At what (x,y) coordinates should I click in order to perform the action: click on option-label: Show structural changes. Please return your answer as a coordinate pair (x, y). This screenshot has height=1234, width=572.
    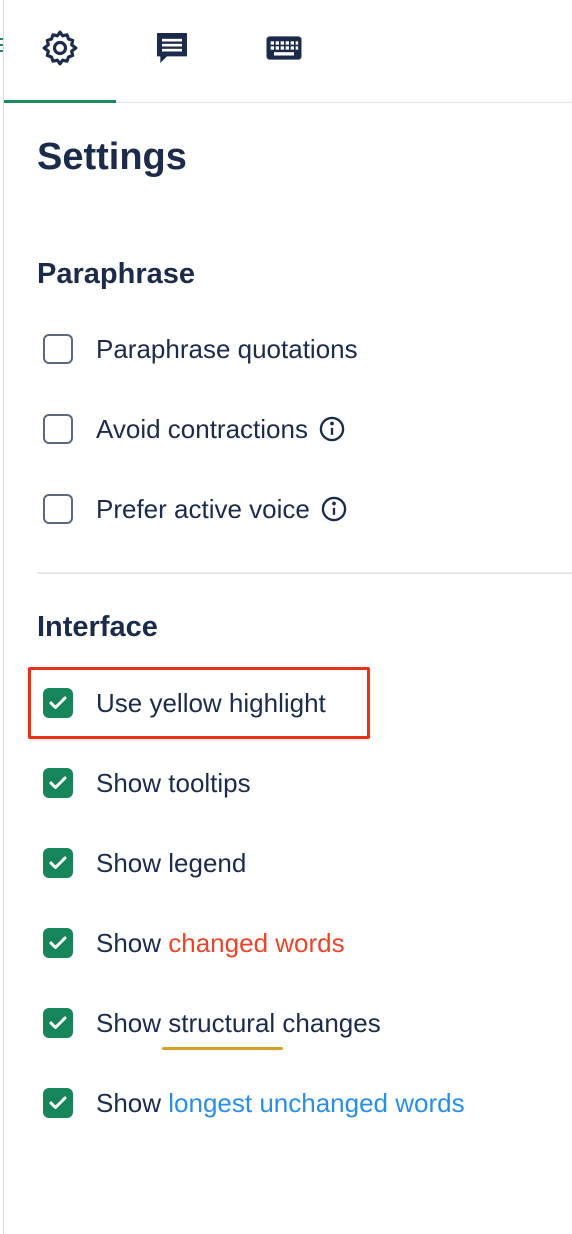
    Looking at the image, I should click on (238, 1023).